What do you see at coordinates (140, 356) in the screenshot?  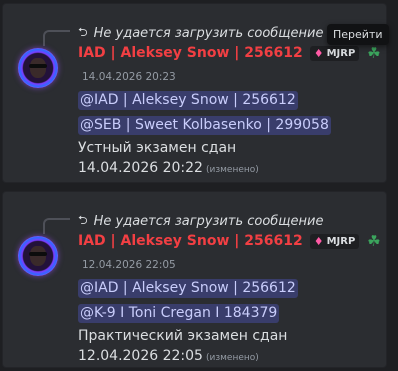 I see `message-date: 12.04.2026 22:05` at bounding box center [140, 356].